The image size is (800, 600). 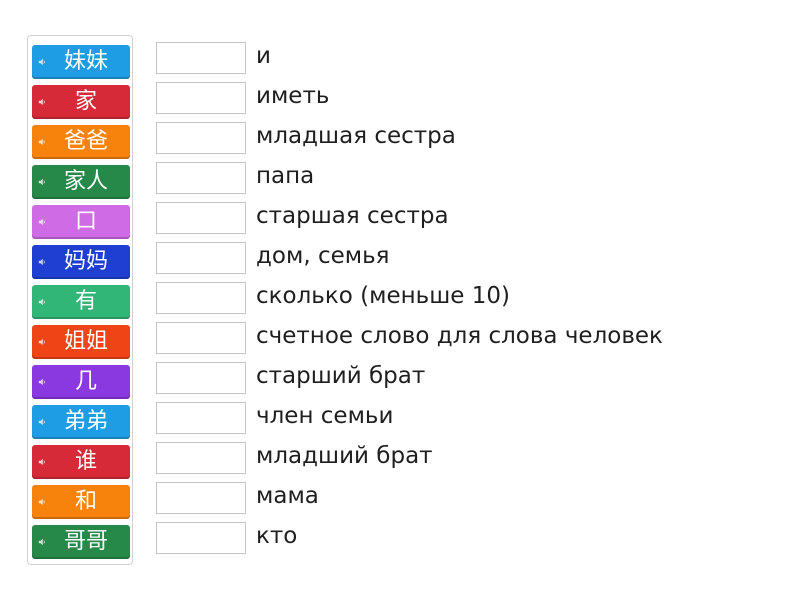 I want to click on word-tile: 谁, so click(x=81, y=462).